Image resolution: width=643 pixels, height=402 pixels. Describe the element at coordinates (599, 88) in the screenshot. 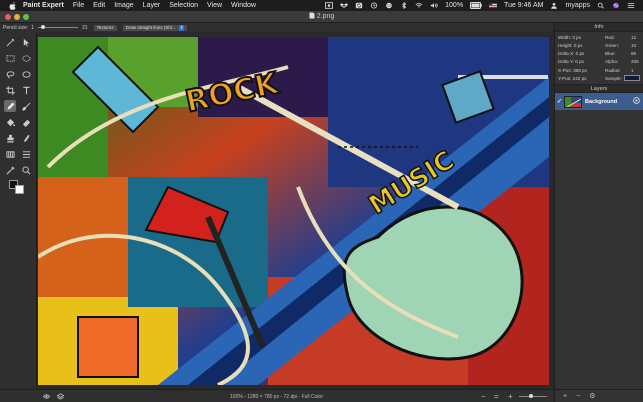

I see `layers-panel-title: Layers` at that location.